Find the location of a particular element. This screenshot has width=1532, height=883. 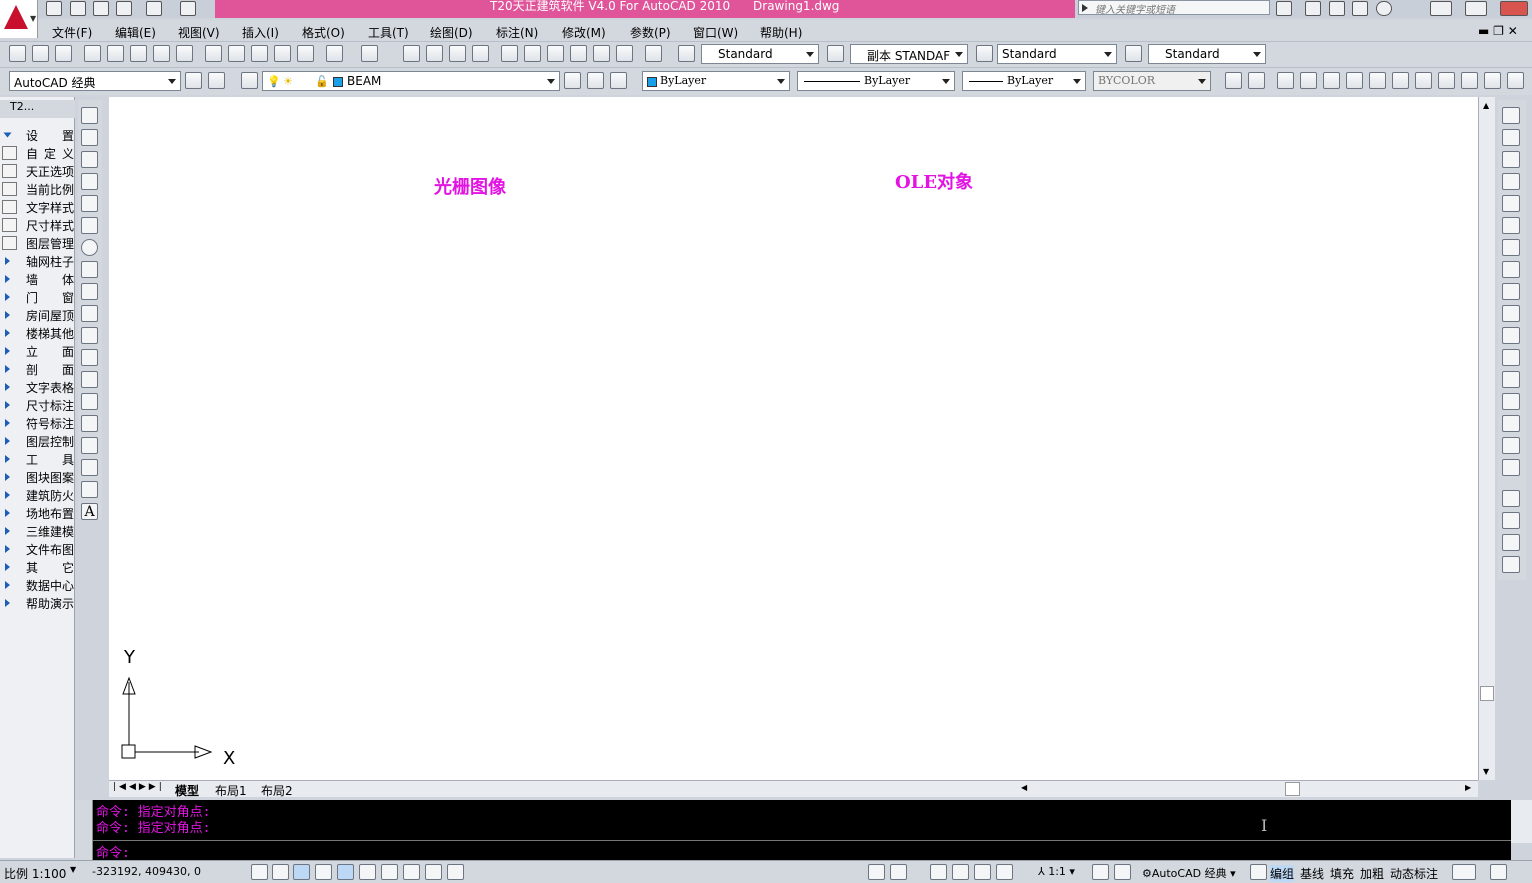

object-snap-icon is located at coordinates (367, 872).